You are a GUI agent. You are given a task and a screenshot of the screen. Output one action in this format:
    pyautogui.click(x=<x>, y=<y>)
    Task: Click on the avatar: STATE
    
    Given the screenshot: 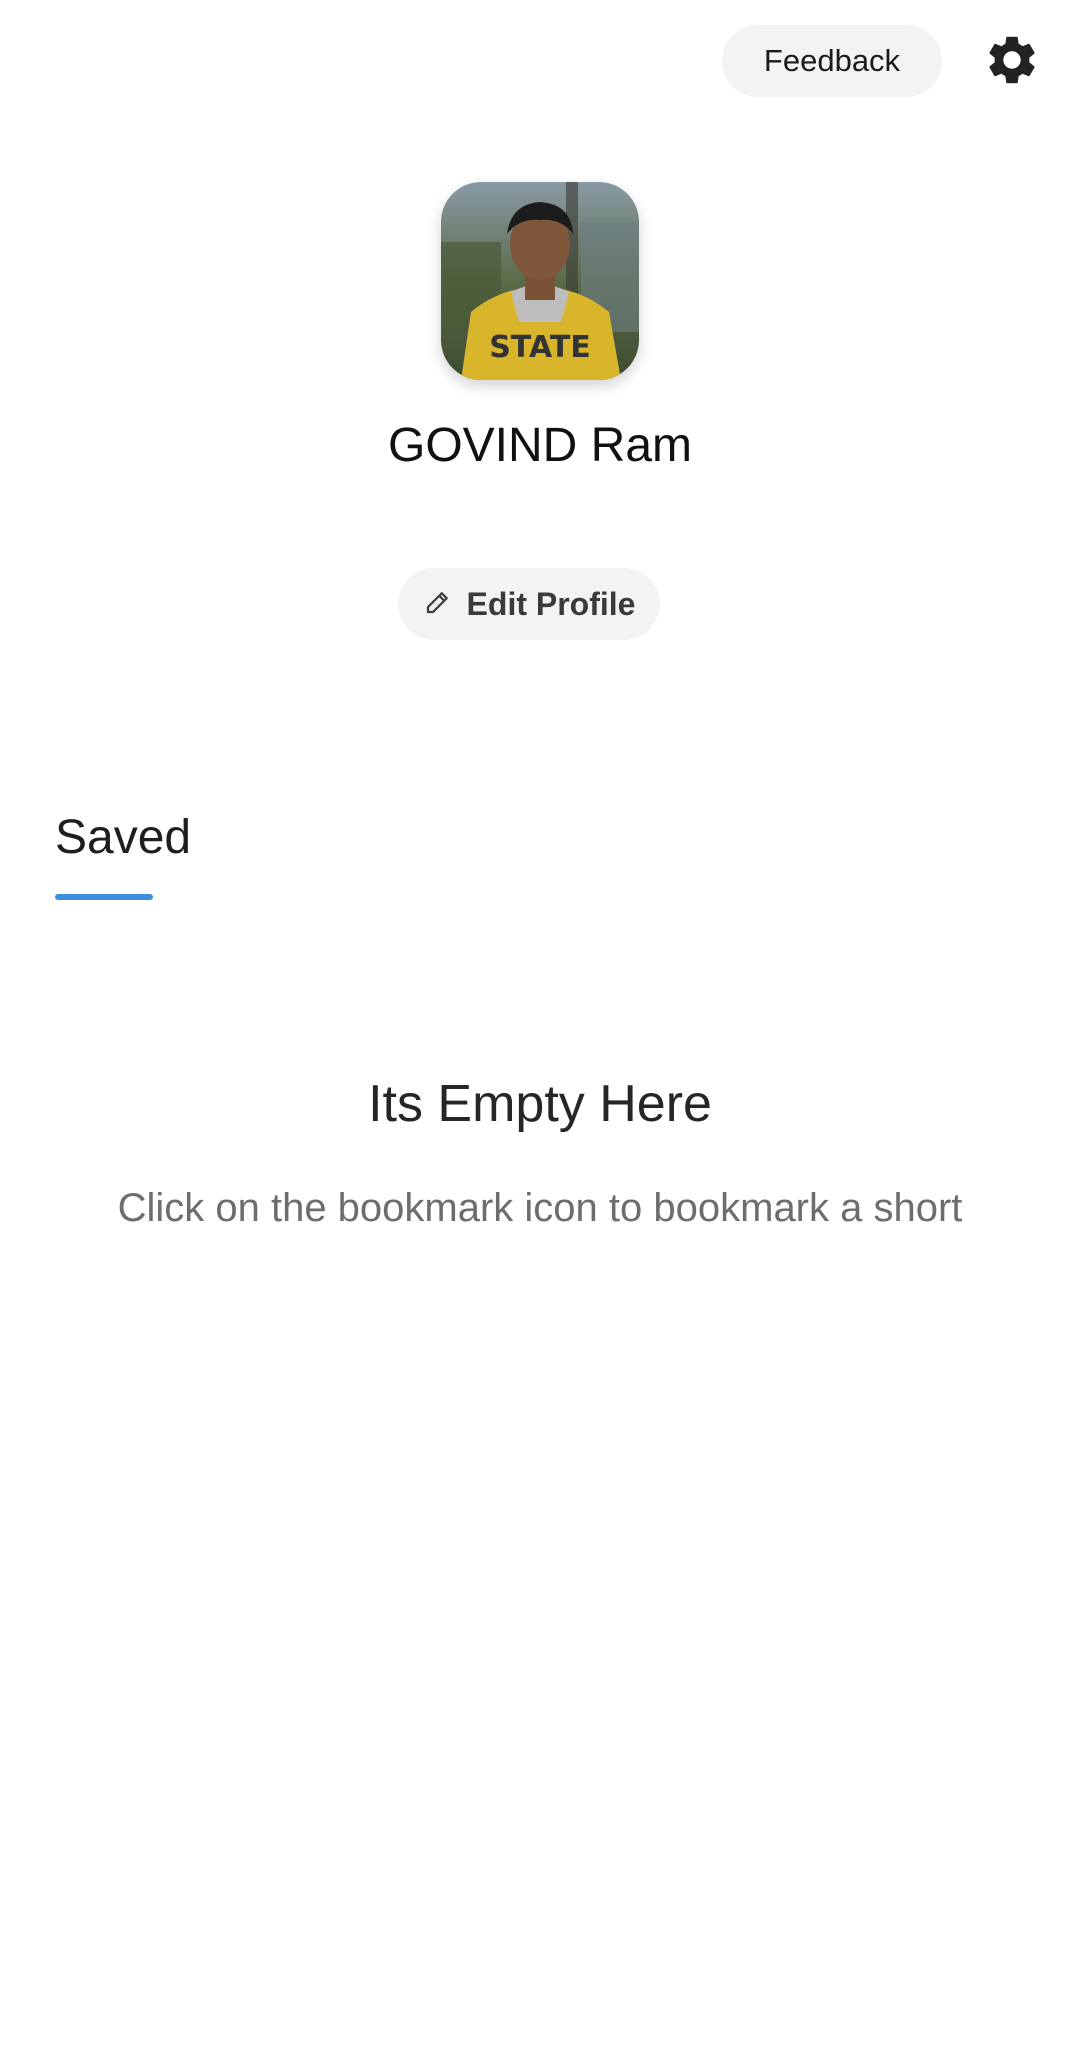 What is the action you would take?
    pyautogui.click(x=540, y=281)
    